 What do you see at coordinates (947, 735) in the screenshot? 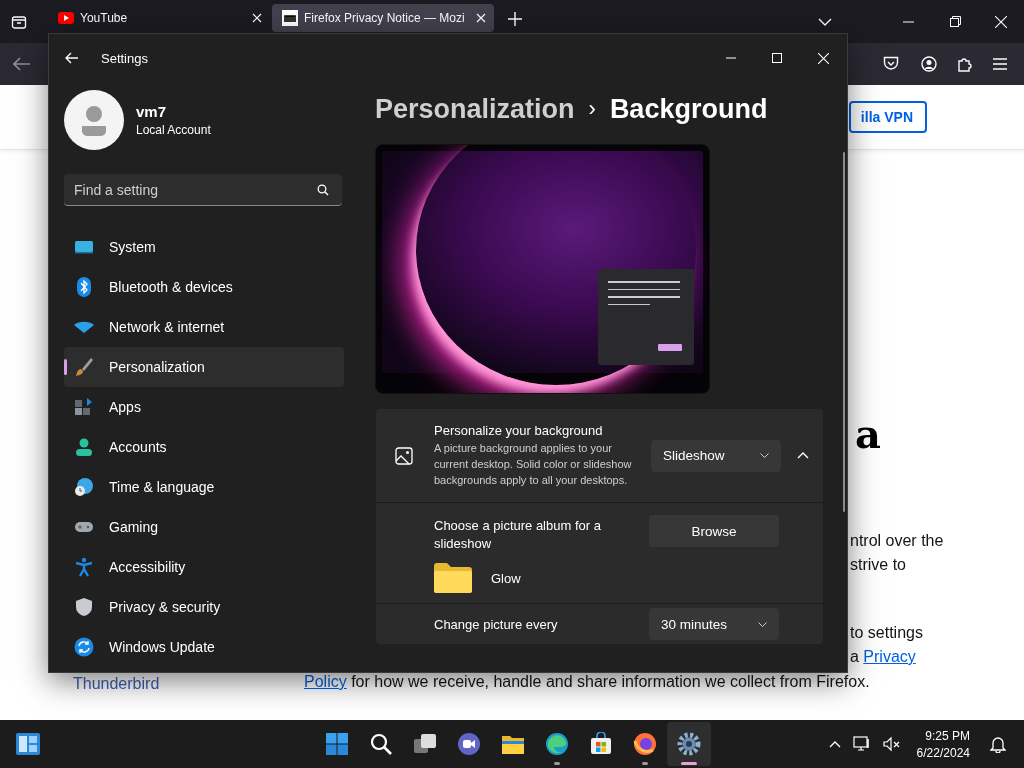
I see `clock-time: 9:25 PM` at bounding box center [947, 735].